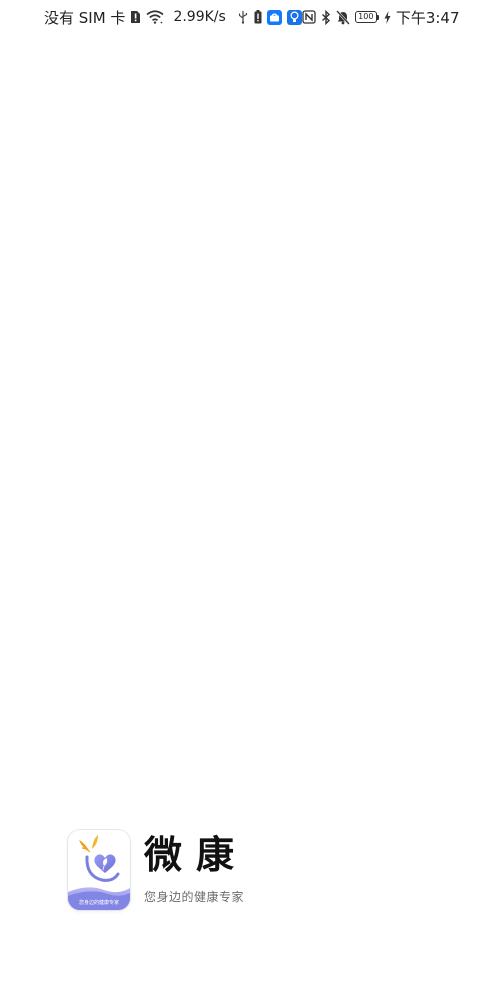 Image resolution: width=500 pixels, height=1000 pixels. I want to click on app-logo: 您身边的健康专家, so click(99, 870).